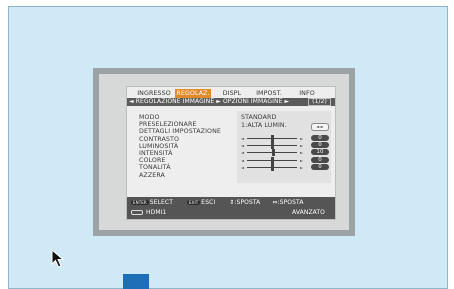 This screenshot has width=454, height=289. Describe the element at coordinates (180, 153) in the screenshot. I see `menu-item-intensita: INTENSITÀ` at that location.